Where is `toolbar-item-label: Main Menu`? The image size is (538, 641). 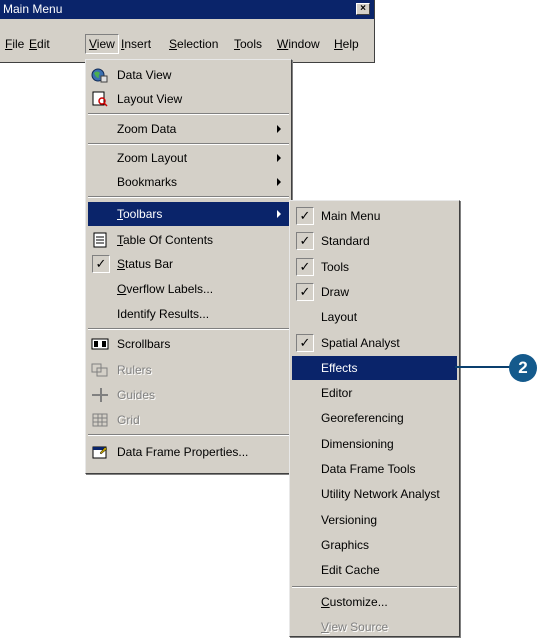 toolbar-item-label: Main Menu is located at coordinates (351, 216).